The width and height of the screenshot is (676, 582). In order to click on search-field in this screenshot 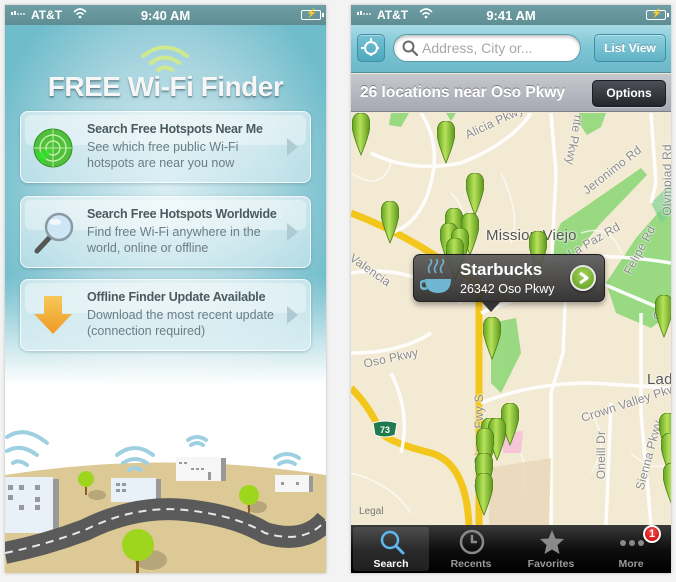, I will do `click(487, 48)`.